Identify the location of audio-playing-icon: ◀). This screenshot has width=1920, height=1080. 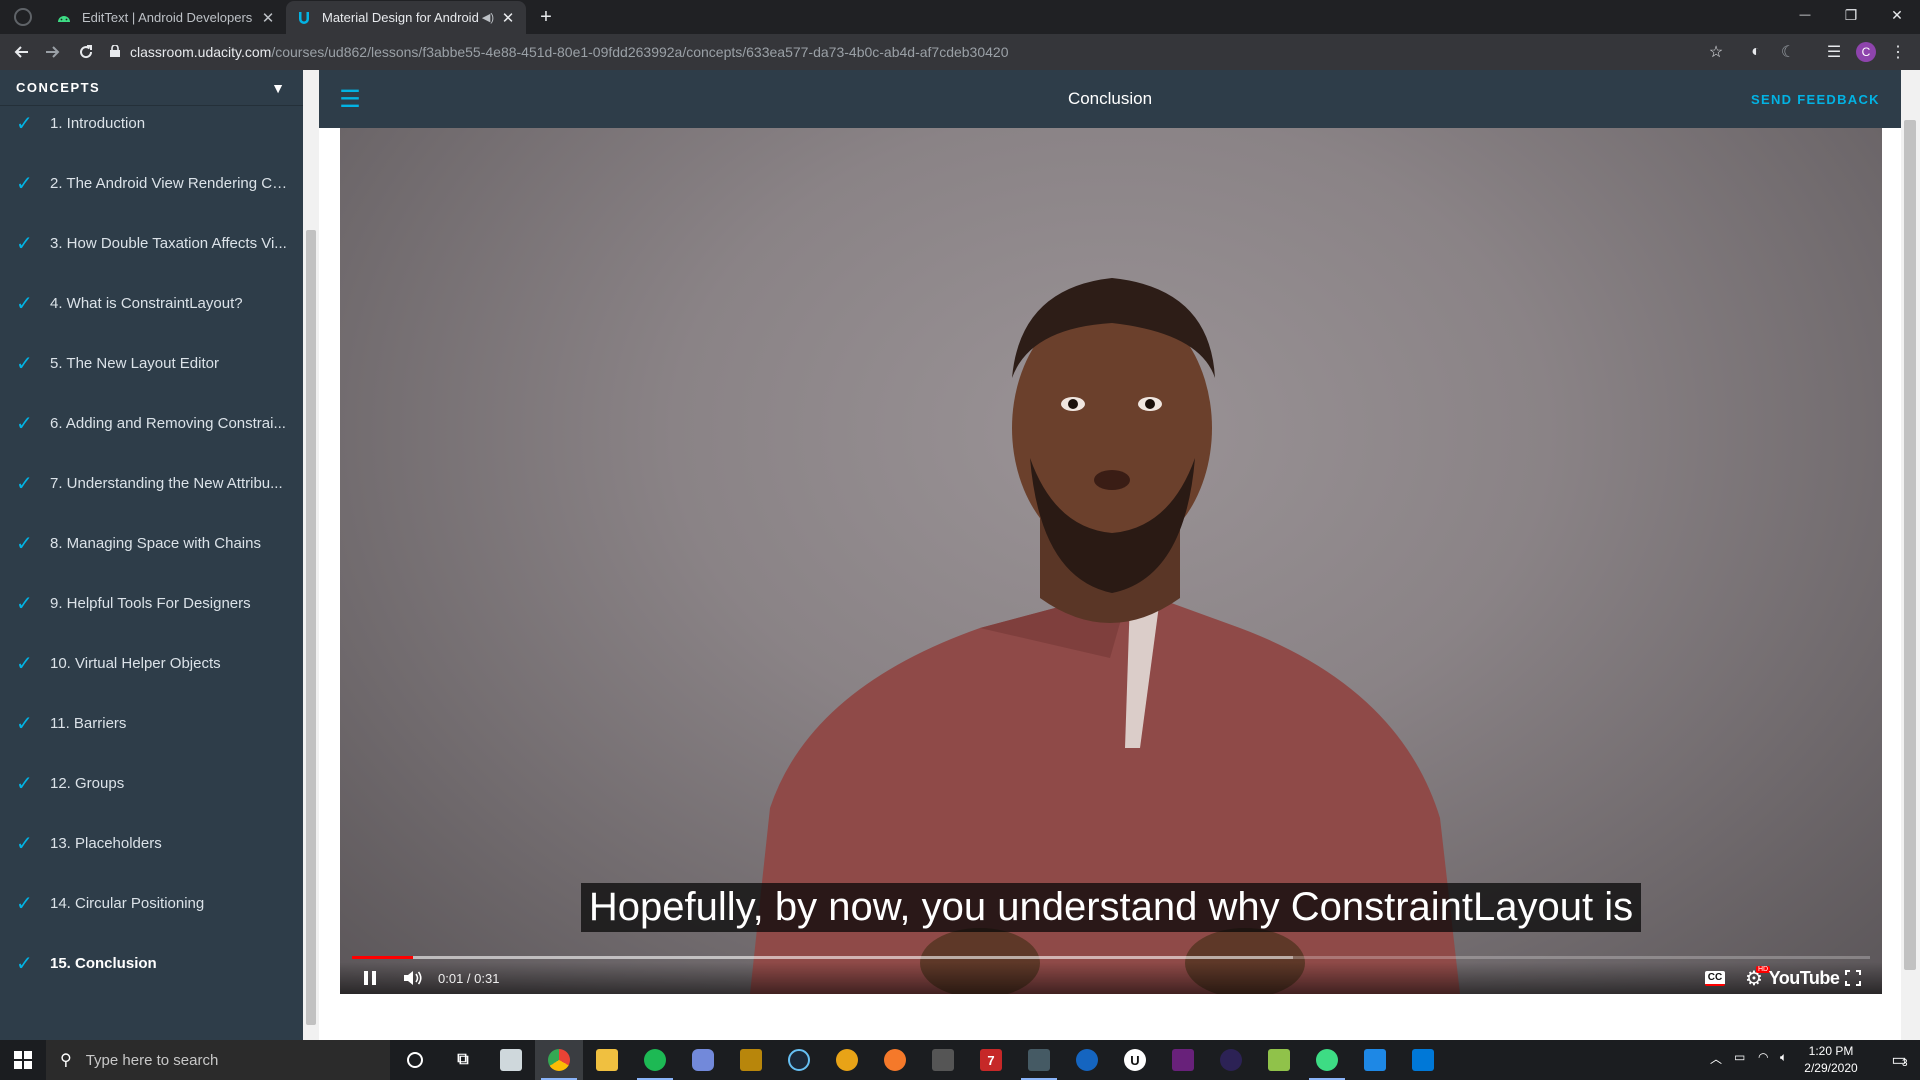
(488, 17).